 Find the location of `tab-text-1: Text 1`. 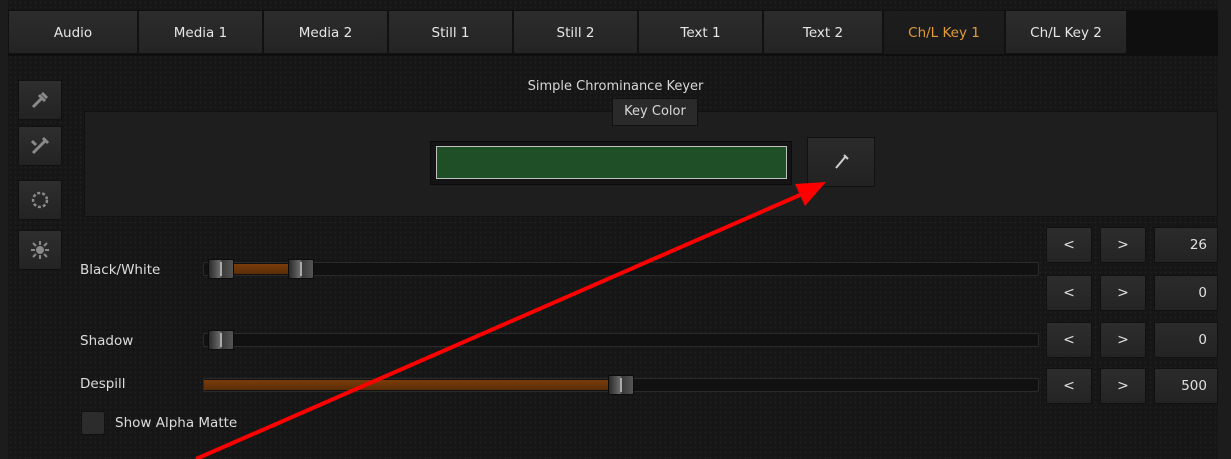

tab-text-1: Text 1 is located at coordinates (700, 32).